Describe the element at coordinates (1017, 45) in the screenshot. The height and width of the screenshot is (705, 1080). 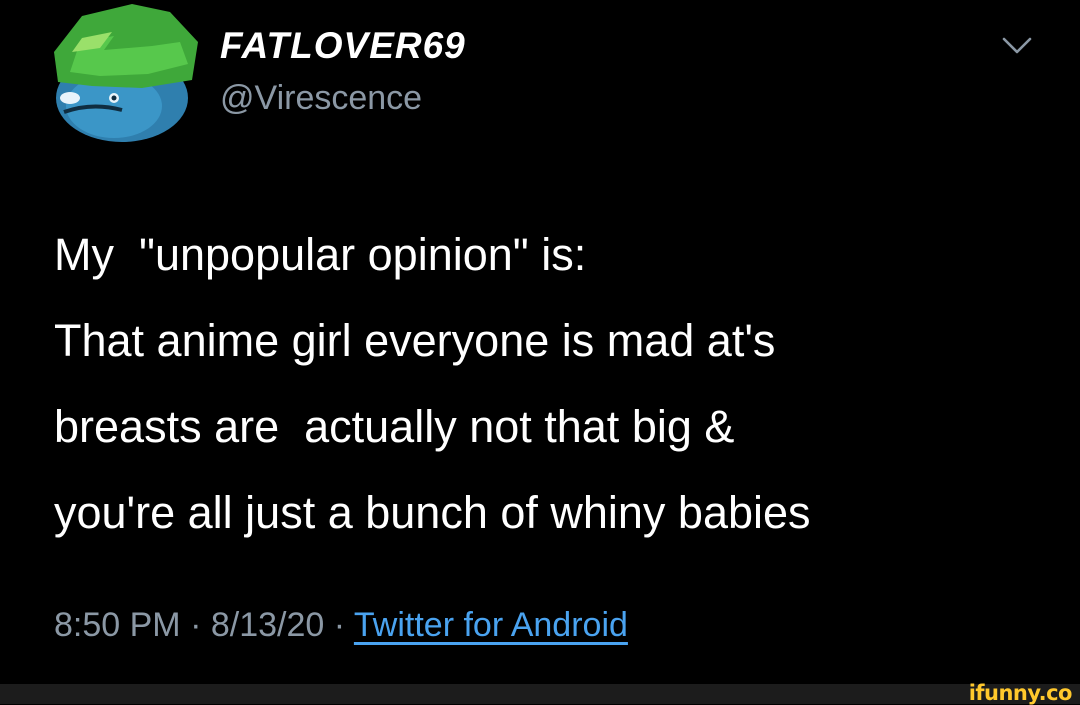
I see `chevron-down-icon` at that location.